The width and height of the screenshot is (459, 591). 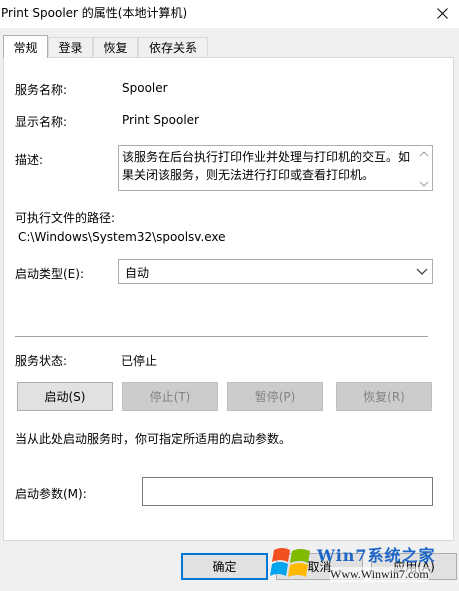 What do you see at coordinates (25, 46) in the screenshot?
I see `tab-general: 常规` at bounding box center [25, 46].